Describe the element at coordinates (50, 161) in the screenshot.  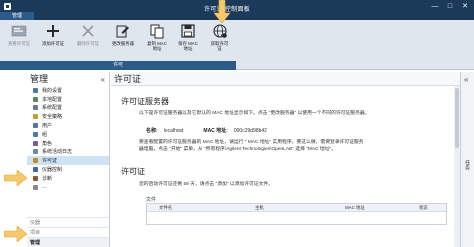
I see `sidebar-item-label: 许可证` at that location.